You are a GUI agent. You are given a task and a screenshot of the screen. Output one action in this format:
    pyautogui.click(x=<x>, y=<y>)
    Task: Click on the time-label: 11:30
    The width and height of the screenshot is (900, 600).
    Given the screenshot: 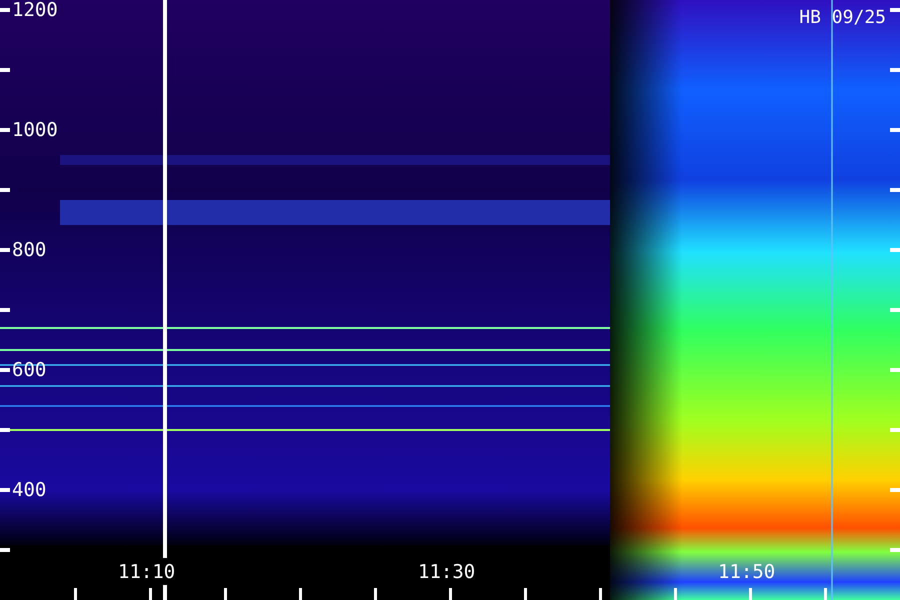 What is the action you would take?
    pyautogui.click(x=447, y=572)
    